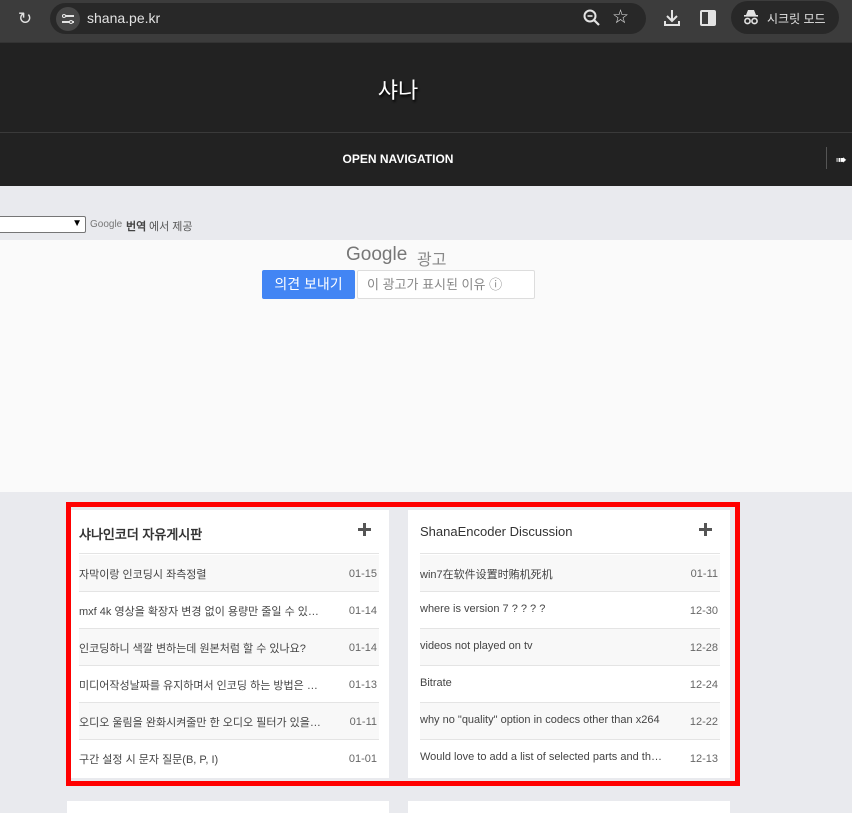 This screenshot has width=852, height=813. I want to click on send-feedback-button: 의견 보내기, so click(308, 284).